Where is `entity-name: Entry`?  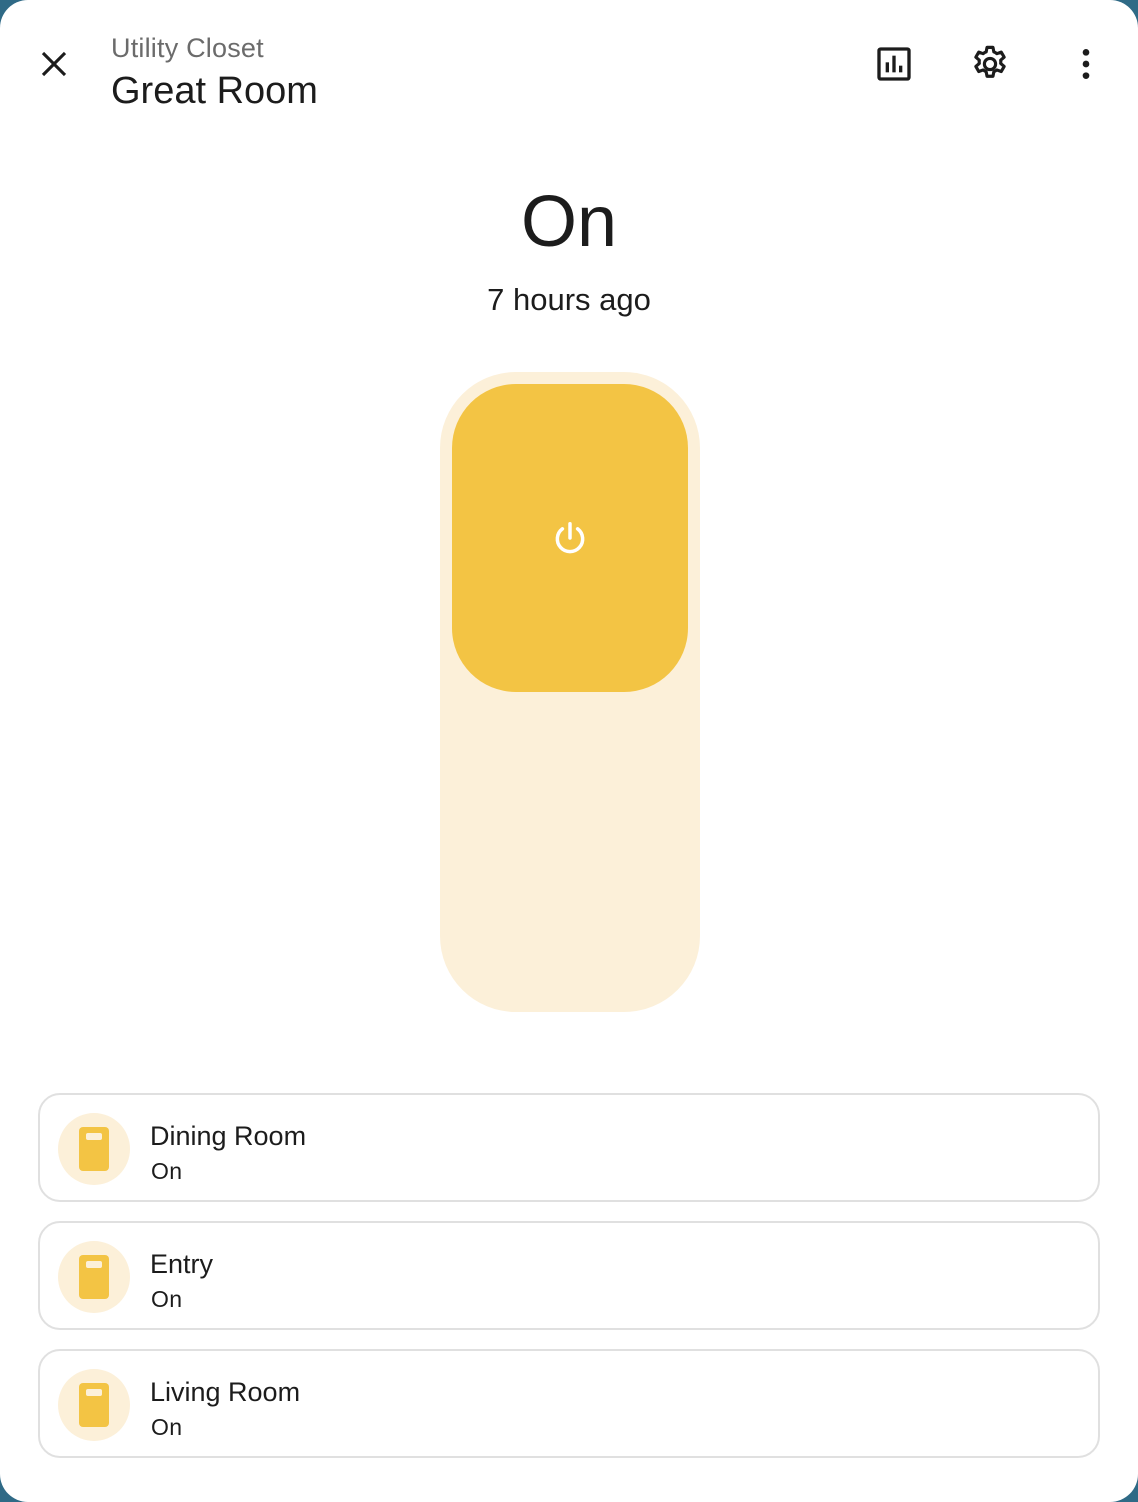 entity-name: Entry is located at coordinates (182, 1264).